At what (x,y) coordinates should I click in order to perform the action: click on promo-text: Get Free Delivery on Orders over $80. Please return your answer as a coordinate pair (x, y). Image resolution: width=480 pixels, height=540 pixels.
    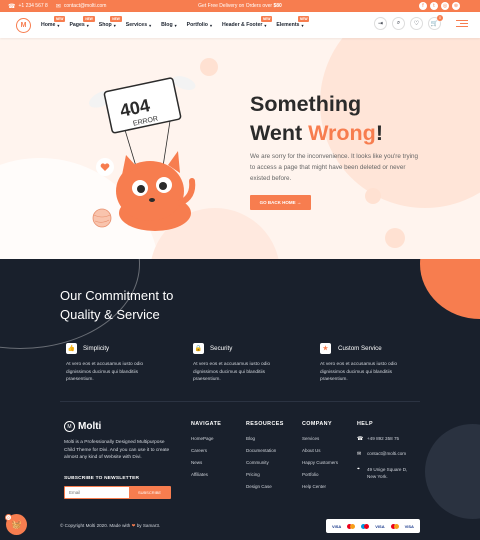
    Looking at the image, I should click on (240, 6).